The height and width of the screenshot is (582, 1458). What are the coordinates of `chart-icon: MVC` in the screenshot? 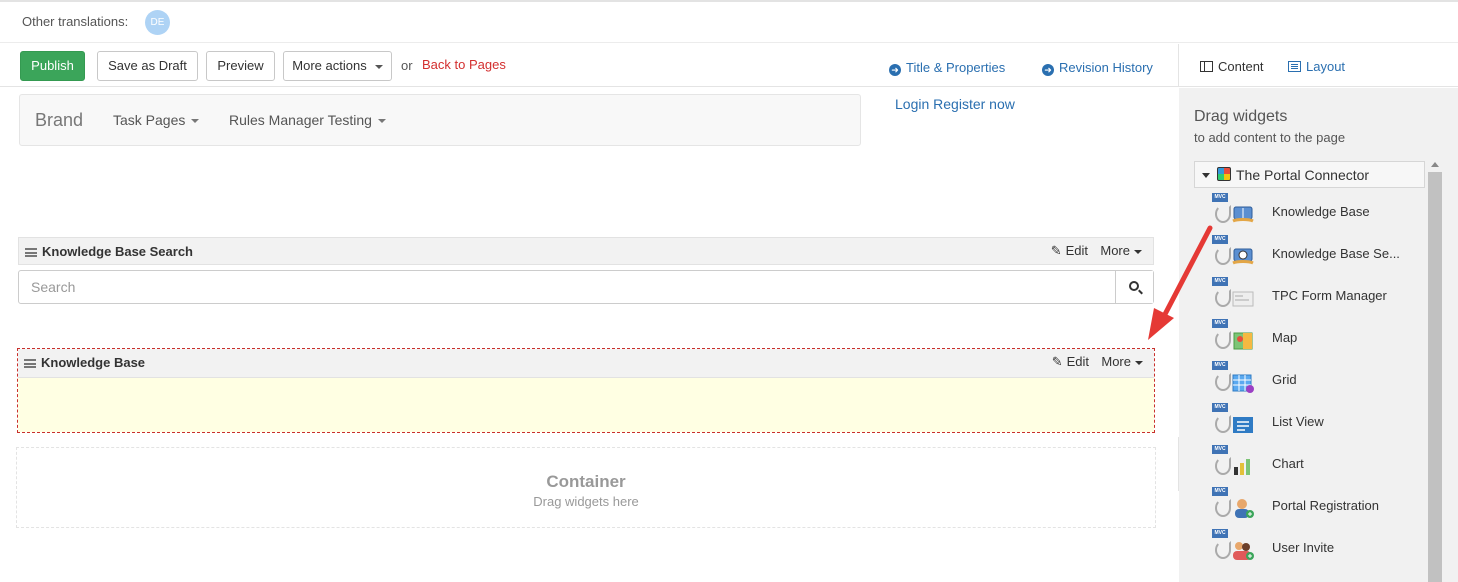 It's located at (1234, 465).